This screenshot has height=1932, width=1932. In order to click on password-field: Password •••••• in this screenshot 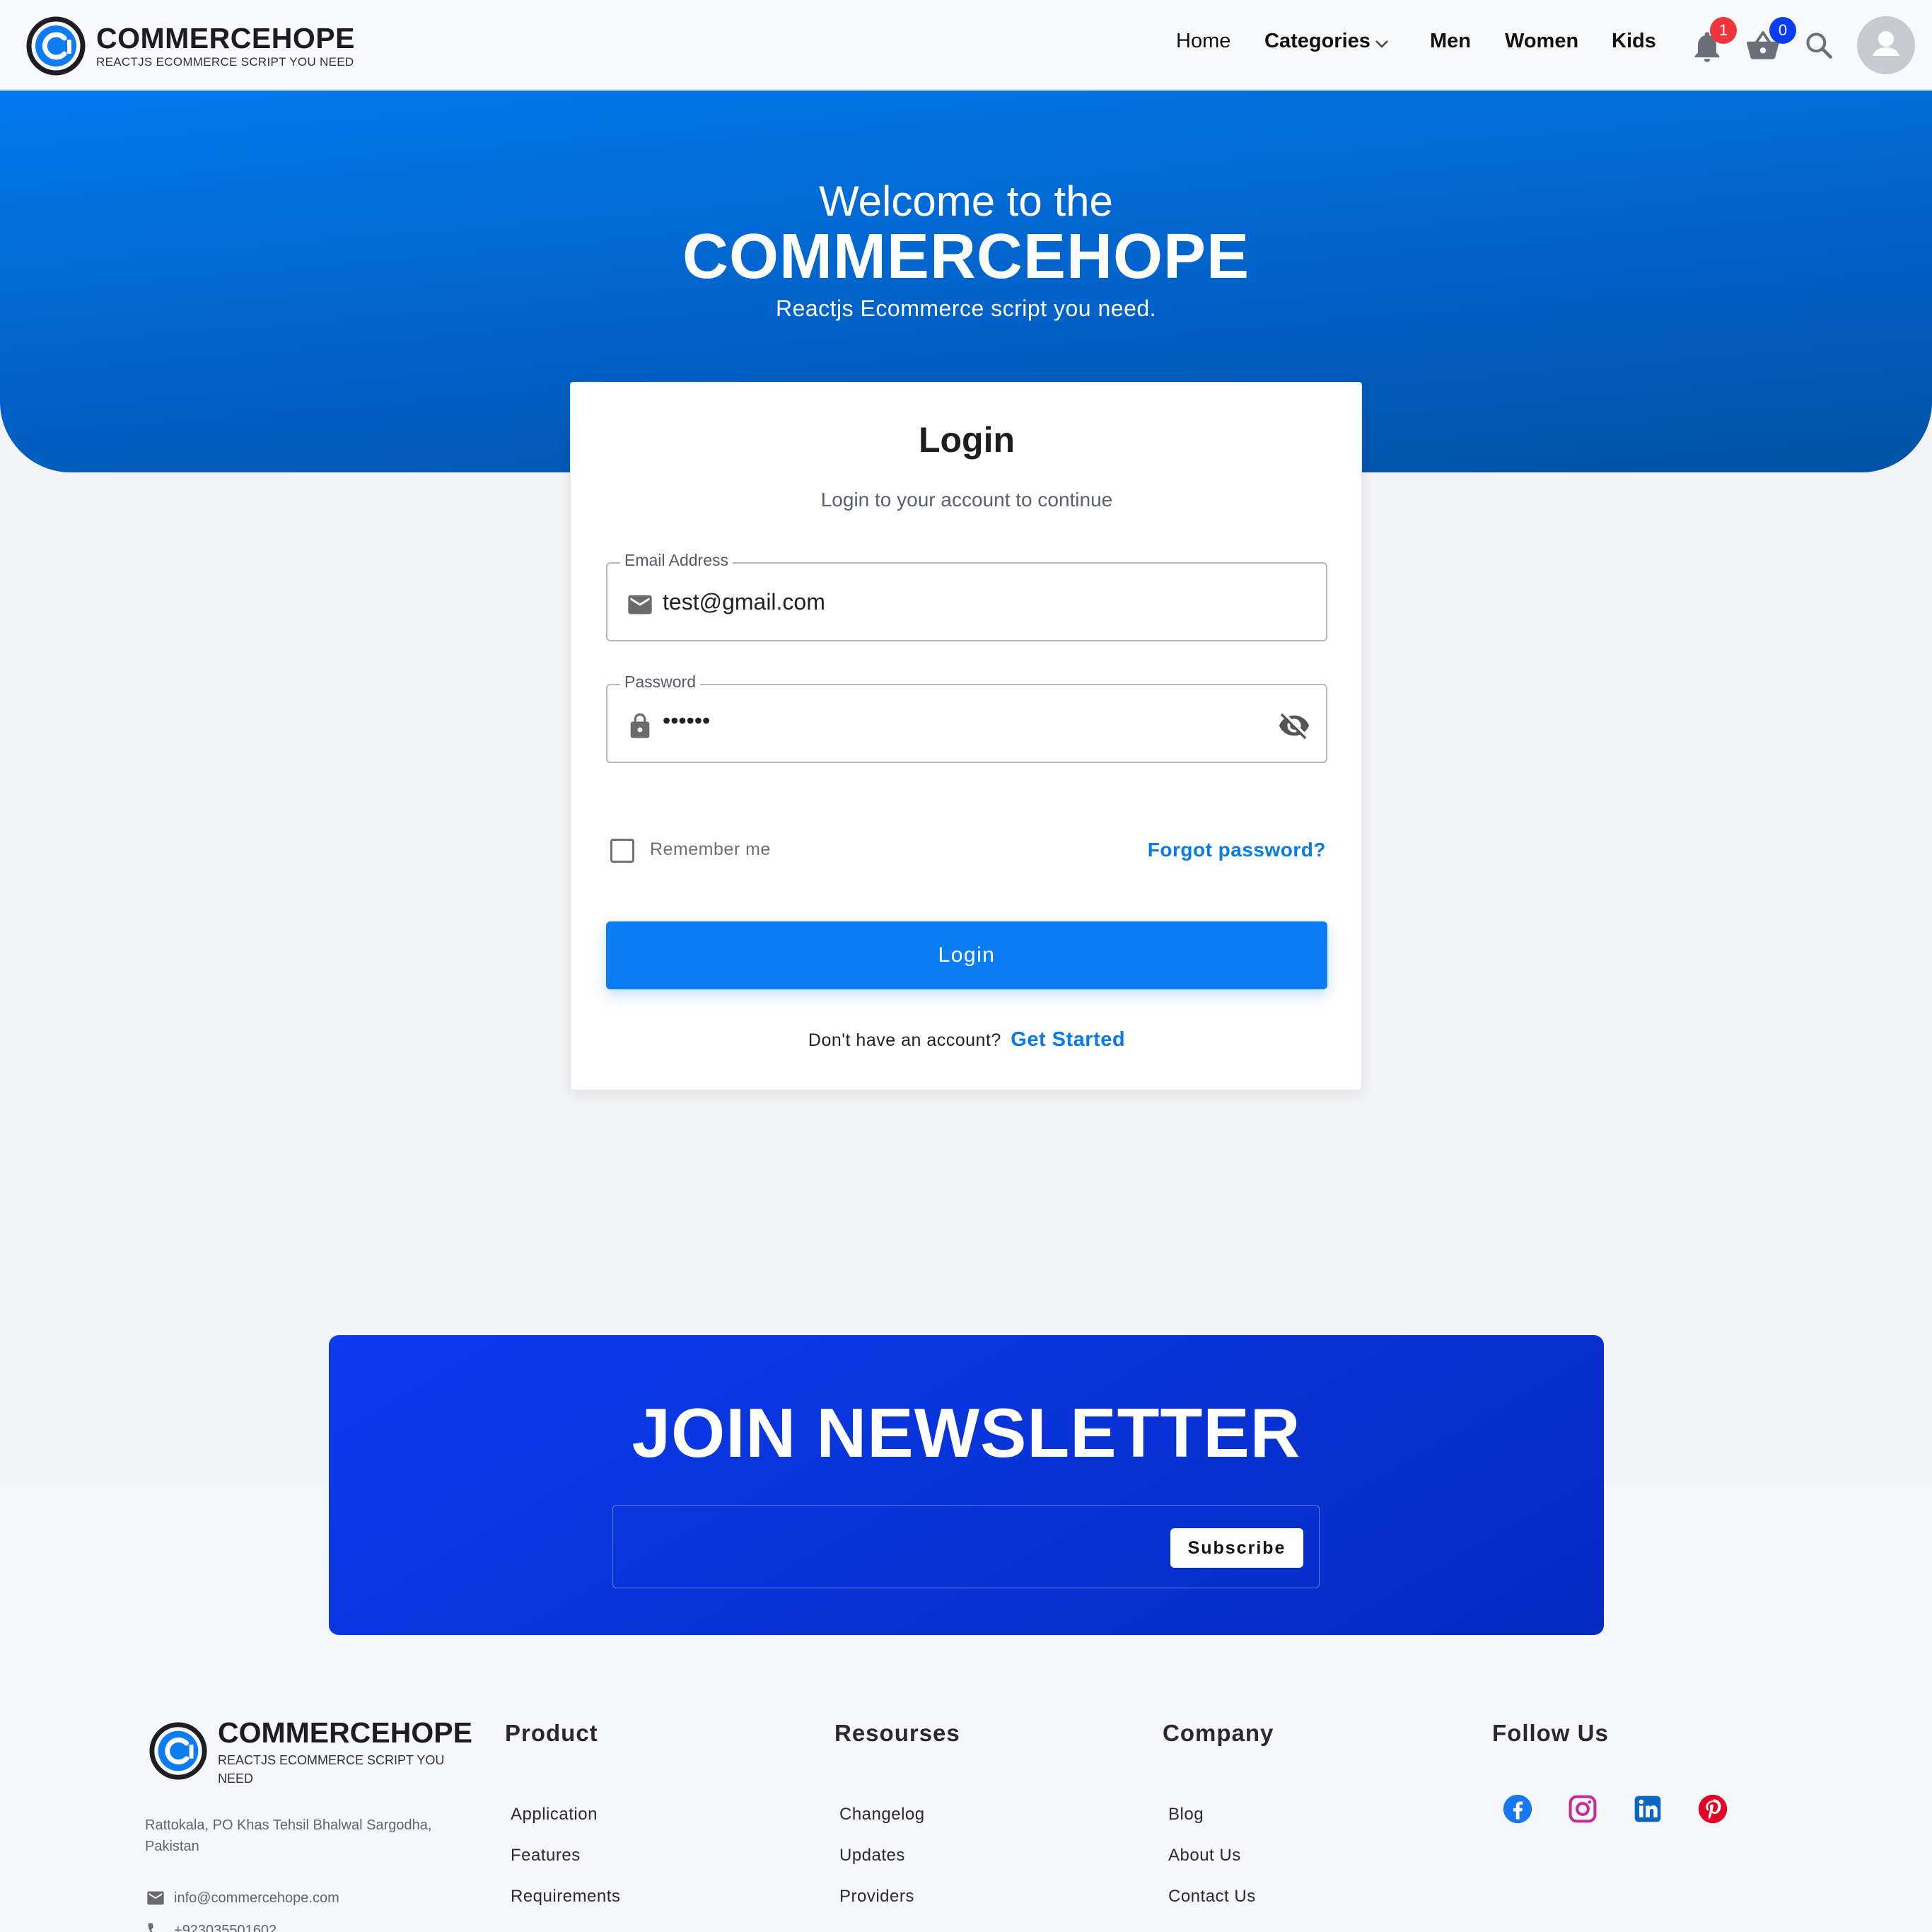, I will do `click(966, 718)`.